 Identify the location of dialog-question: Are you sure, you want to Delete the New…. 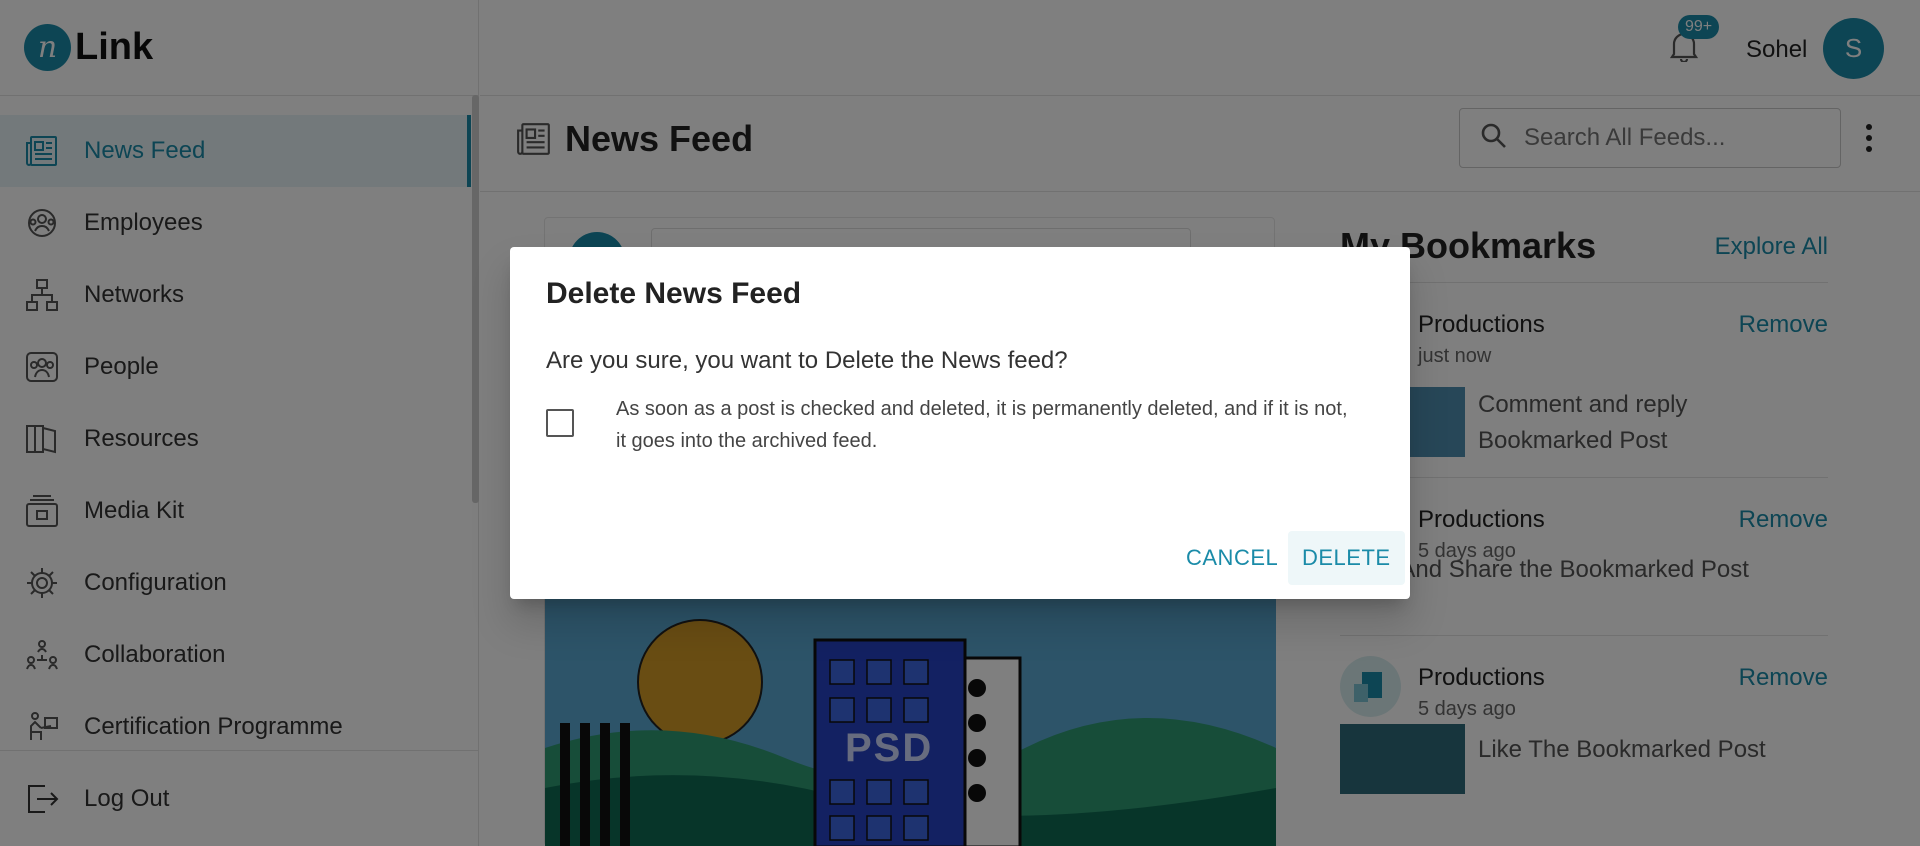
(807, 360).